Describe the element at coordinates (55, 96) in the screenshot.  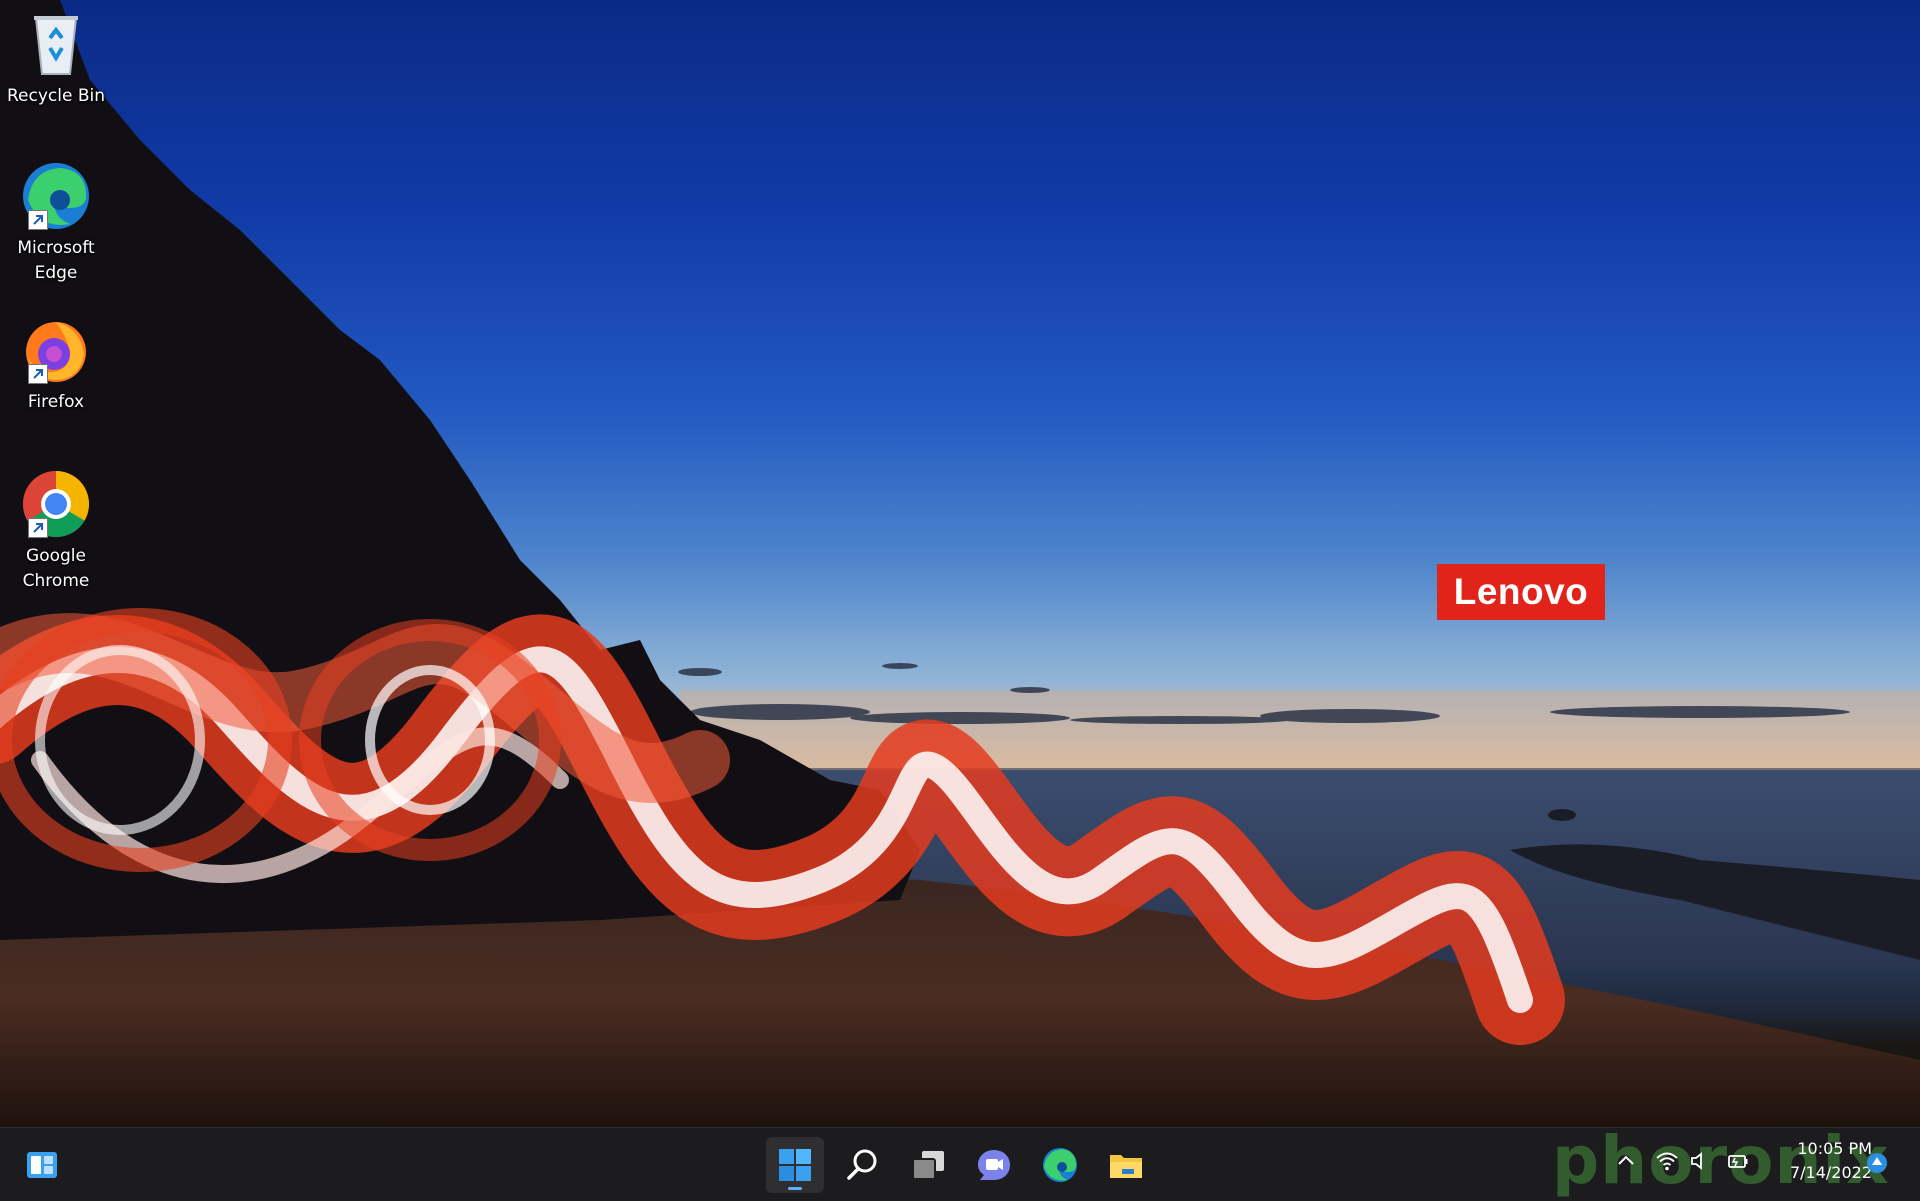
I see `desktop-icon-label: Recycle Bin` at that location.